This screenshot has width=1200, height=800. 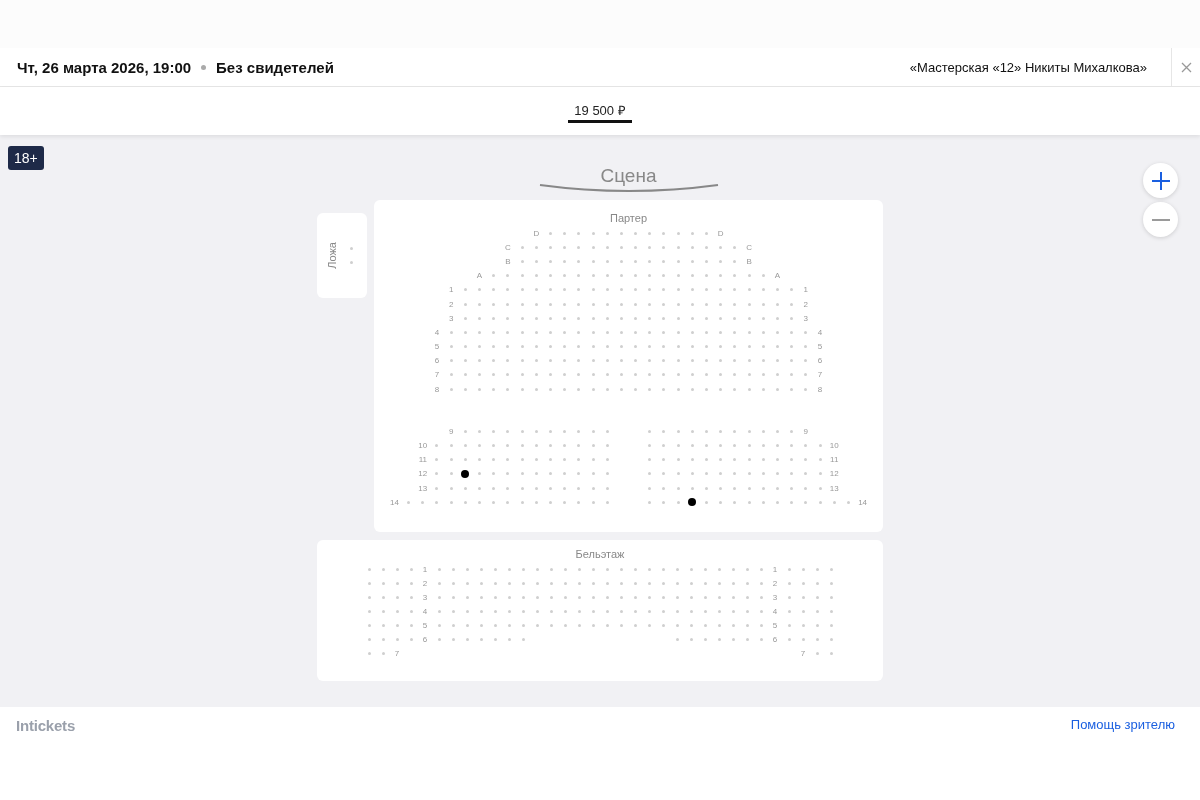 What do you see at coordinates (104, 67) in the screenshot?
I see `event-date: Чт, 26 марта 2026, 19:00` at bounding box center [104, 67].